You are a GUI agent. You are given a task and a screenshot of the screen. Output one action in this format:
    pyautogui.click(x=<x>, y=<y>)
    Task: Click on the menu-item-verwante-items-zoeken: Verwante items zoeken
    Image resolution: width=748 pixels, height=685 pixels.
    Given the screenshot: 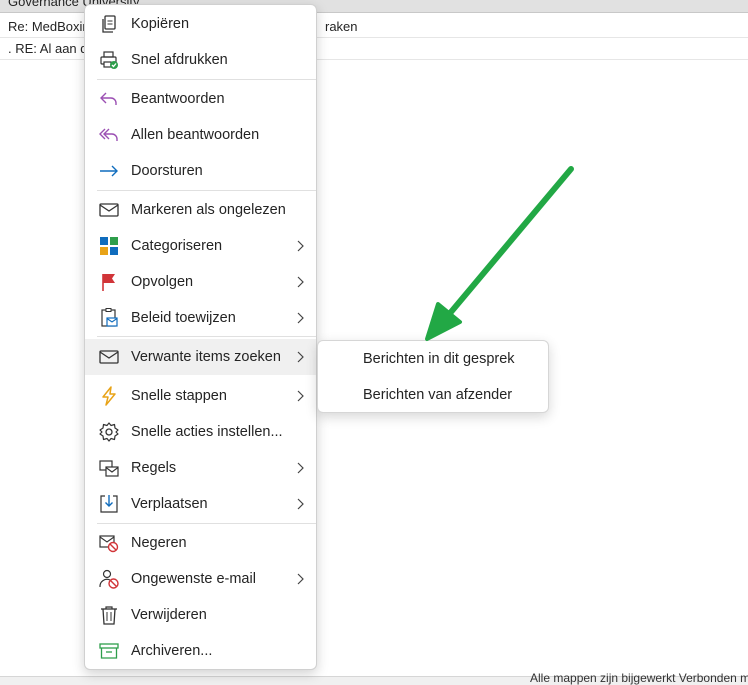 What is the action you would take?
    pyautogui.click(x=200, y=357)
    